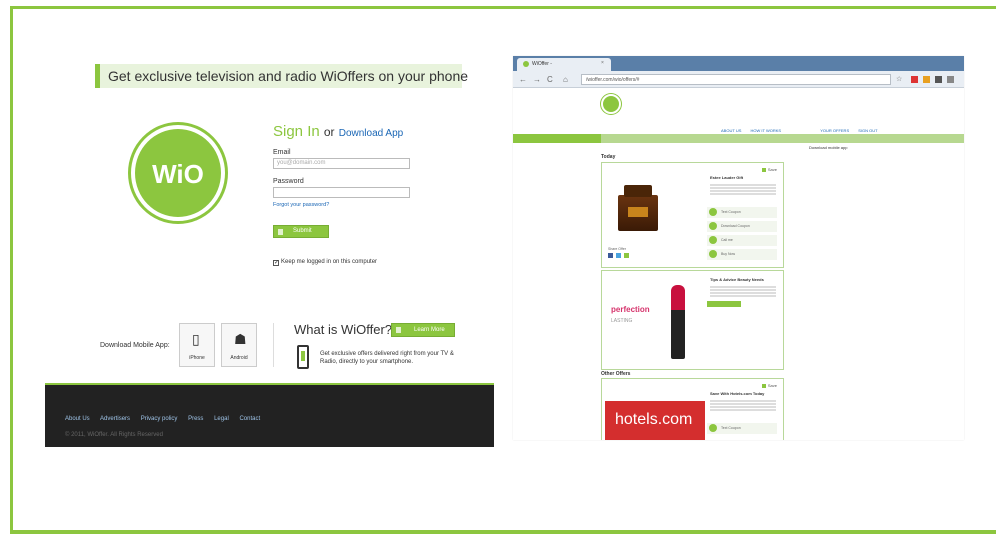 The width and height of the screenshot is (996, 534). I want to click on download-app-link: Download App, so click(371, 133).